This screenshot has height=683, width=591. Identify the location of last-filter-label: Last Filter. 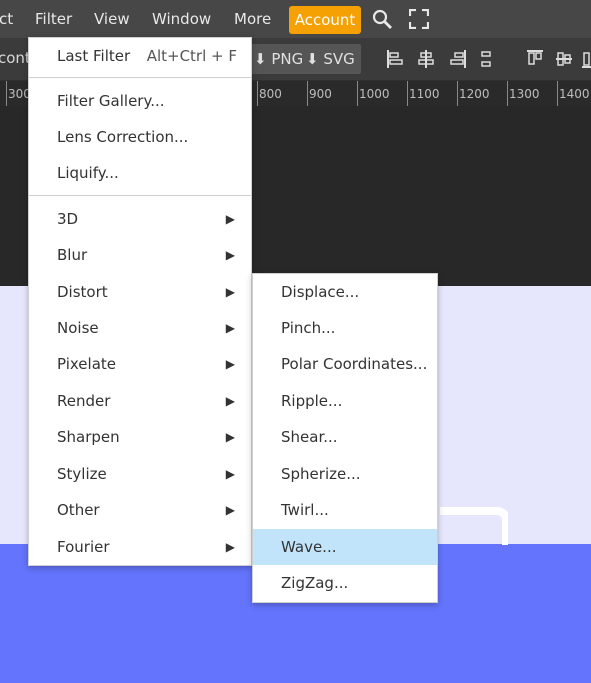
(94, 56).